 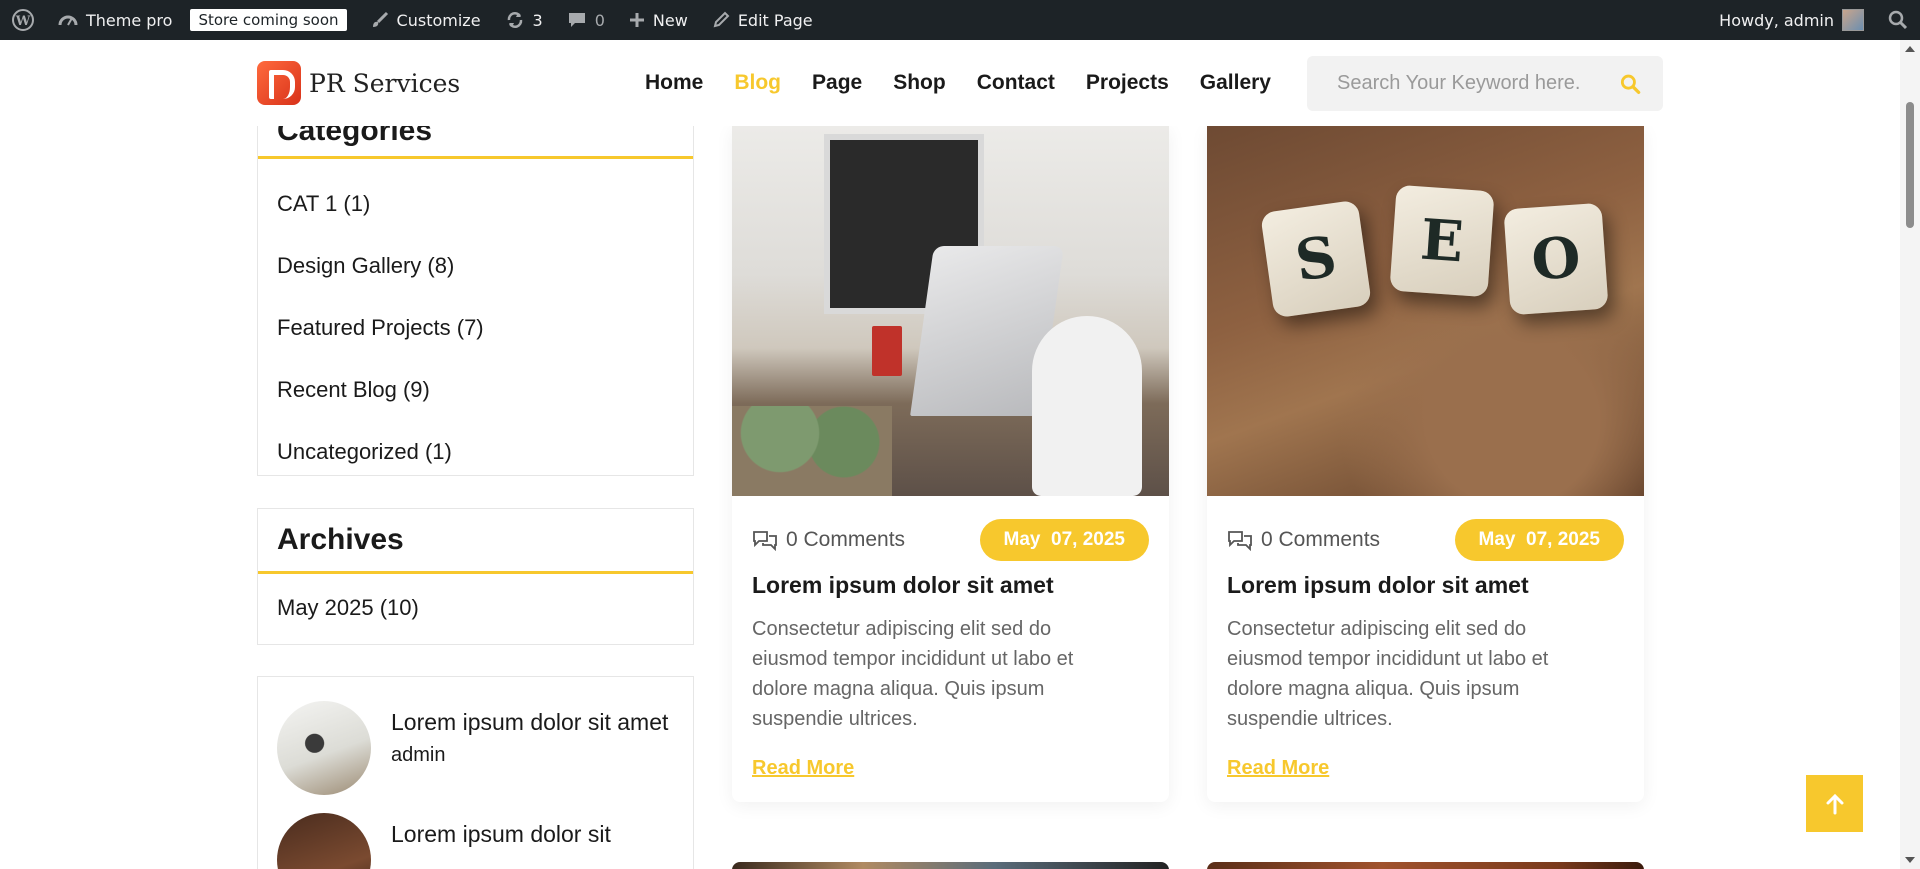 I want to click on recent-post-item: Lorem ipsum dolor sit amet admin, so click(x=475, y=736).